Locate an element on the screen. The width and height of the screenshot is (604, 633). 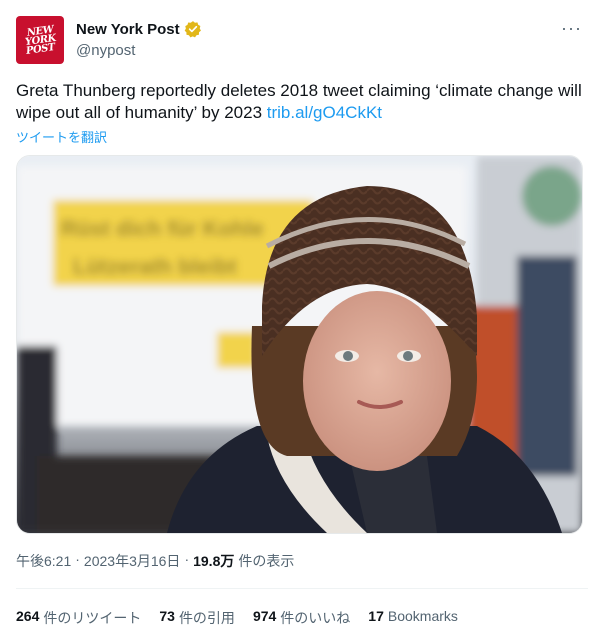
banner-text: Lützerath bleibt is located at coordinates (155, 266).